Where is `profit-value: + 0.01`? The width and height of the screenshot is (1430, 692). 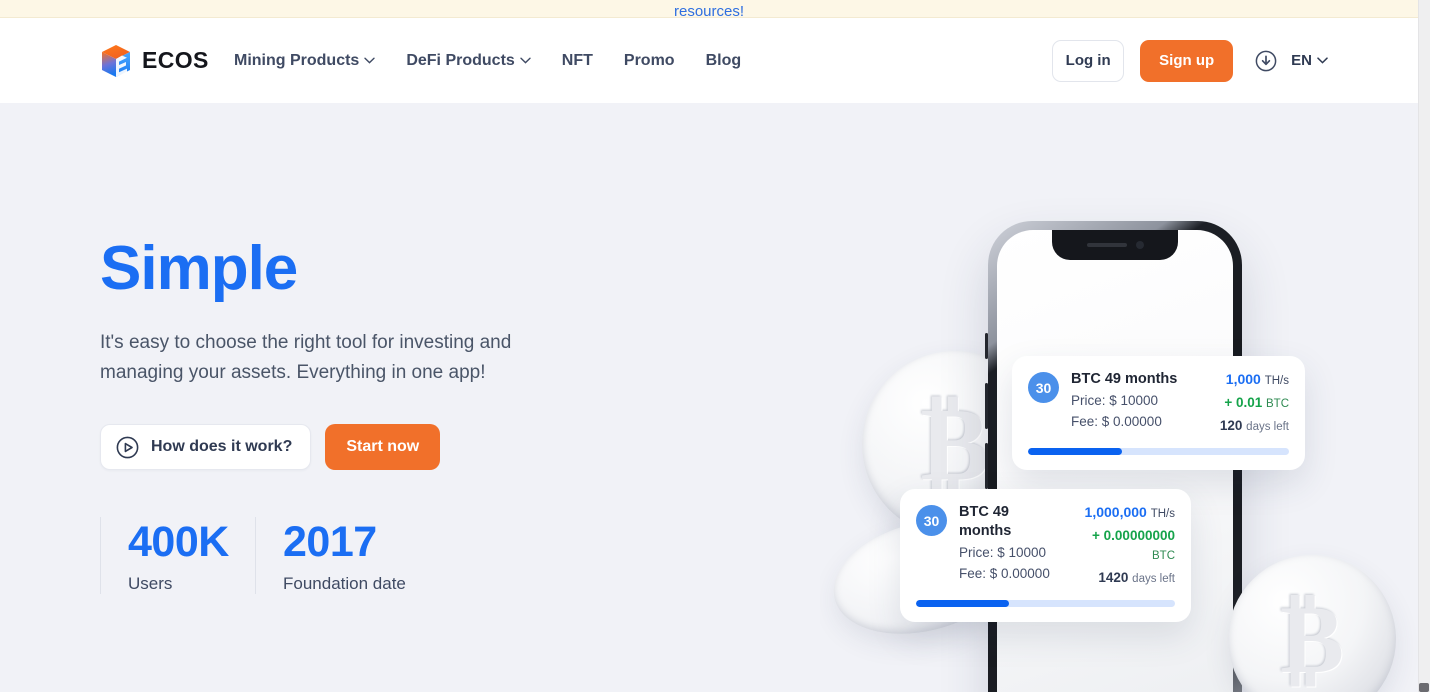 profit-value: + 0.01 is located at coordinates (1243, 402).